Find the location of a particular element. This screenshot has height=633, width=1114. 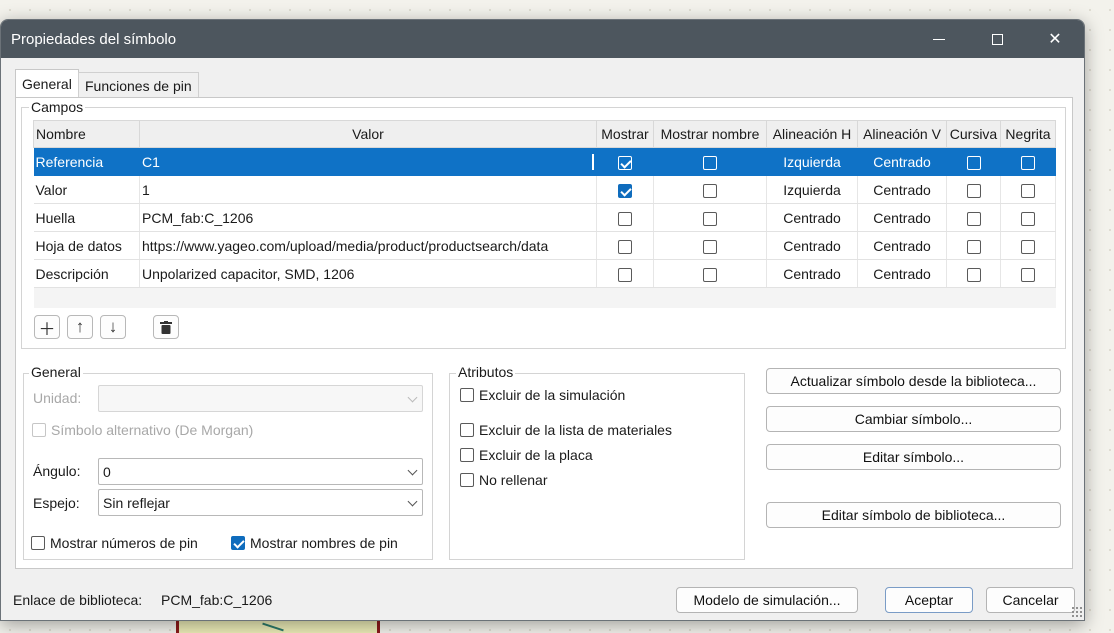

ok-button: Aceptar is located at coordinates (929, 600).